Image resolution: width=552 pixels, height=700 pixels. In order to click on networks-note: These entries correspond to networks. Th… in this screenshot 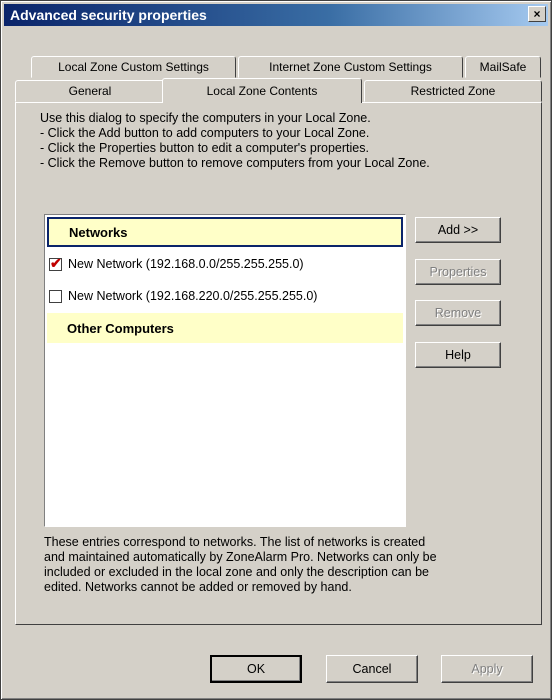, I will do `click(289, 565)`.